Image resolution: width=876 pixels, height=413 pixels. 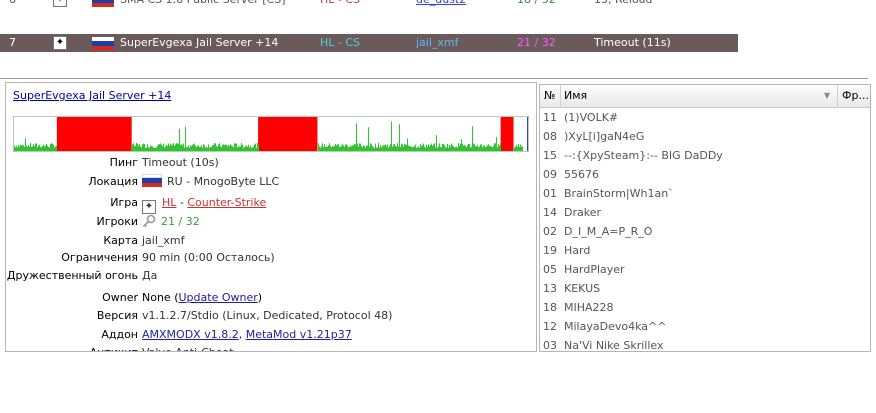 I want to click on ping-label: Пинг, so click(x=123, y=162).